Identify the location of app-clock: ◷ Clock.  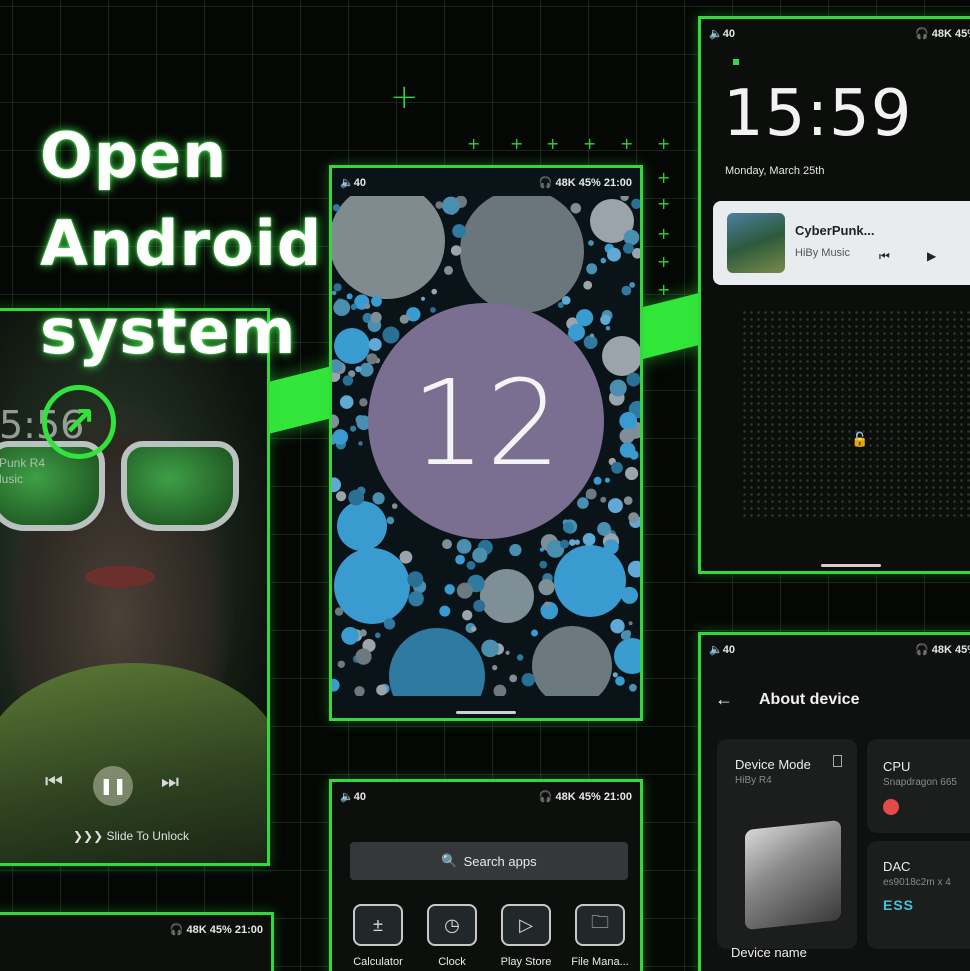
(452, 936).